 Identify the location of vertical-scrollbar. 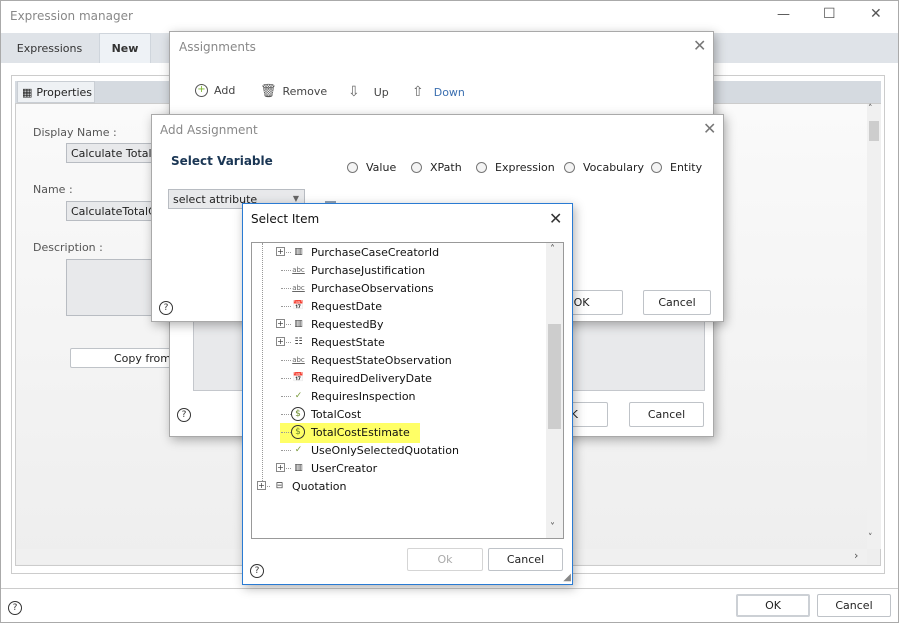
(874, 326).